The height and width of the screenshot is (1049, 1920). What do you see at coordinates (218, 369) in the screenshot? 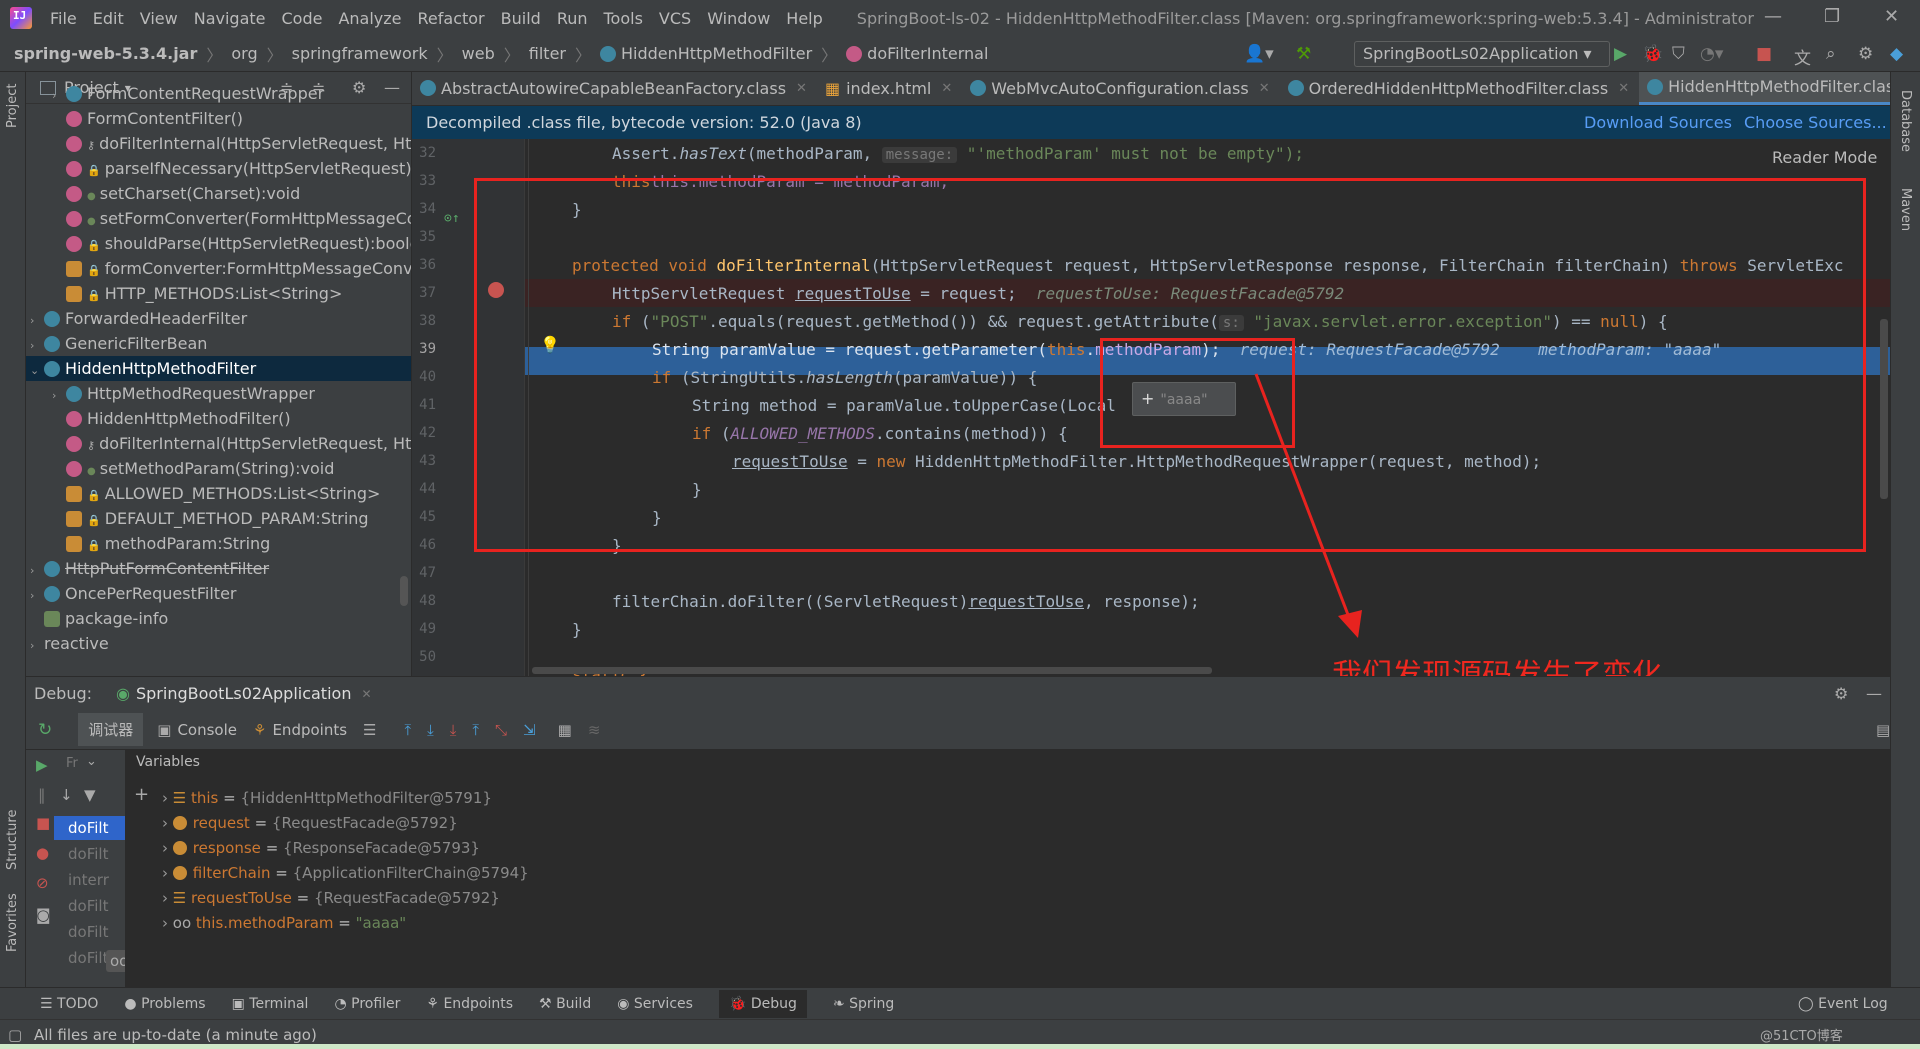
I see `tree-item: ⌄ HiddenHttpMethodFilter` at bounding box center [218, 369].